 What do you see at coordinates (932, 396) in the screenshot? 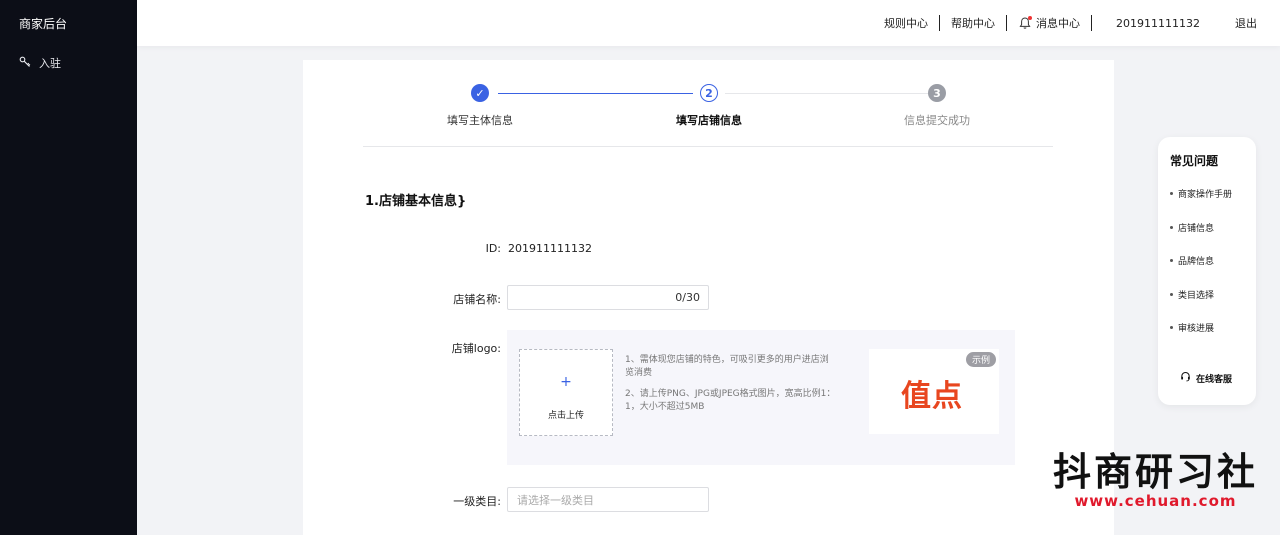
I see `sample-logo-image: 值点` at bounding box center [932, 396].